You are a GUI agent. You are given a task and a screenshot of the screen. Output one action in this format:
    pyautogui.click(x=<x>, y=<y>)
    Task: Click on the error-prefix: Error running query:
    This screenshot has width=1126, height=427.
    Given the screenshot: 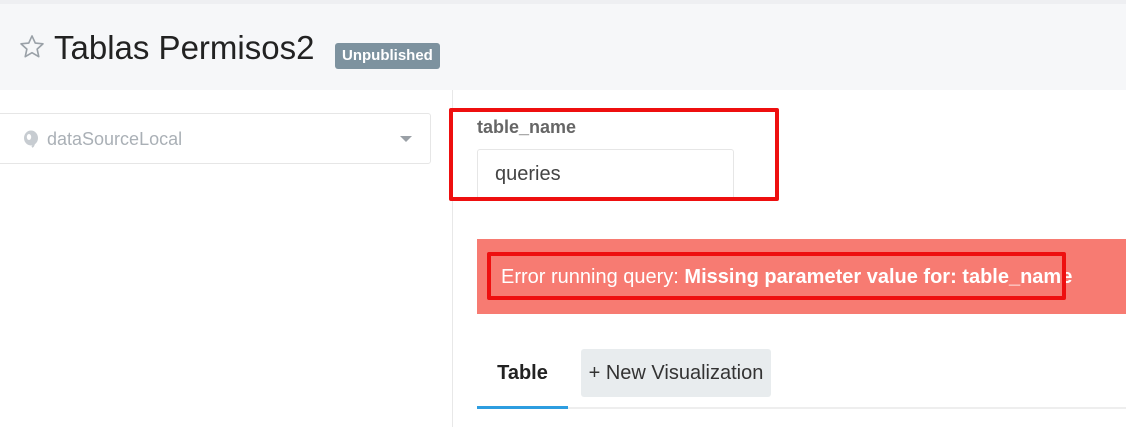 What is the action you would take?
    pyautogui.click(x=593, y=277)
    